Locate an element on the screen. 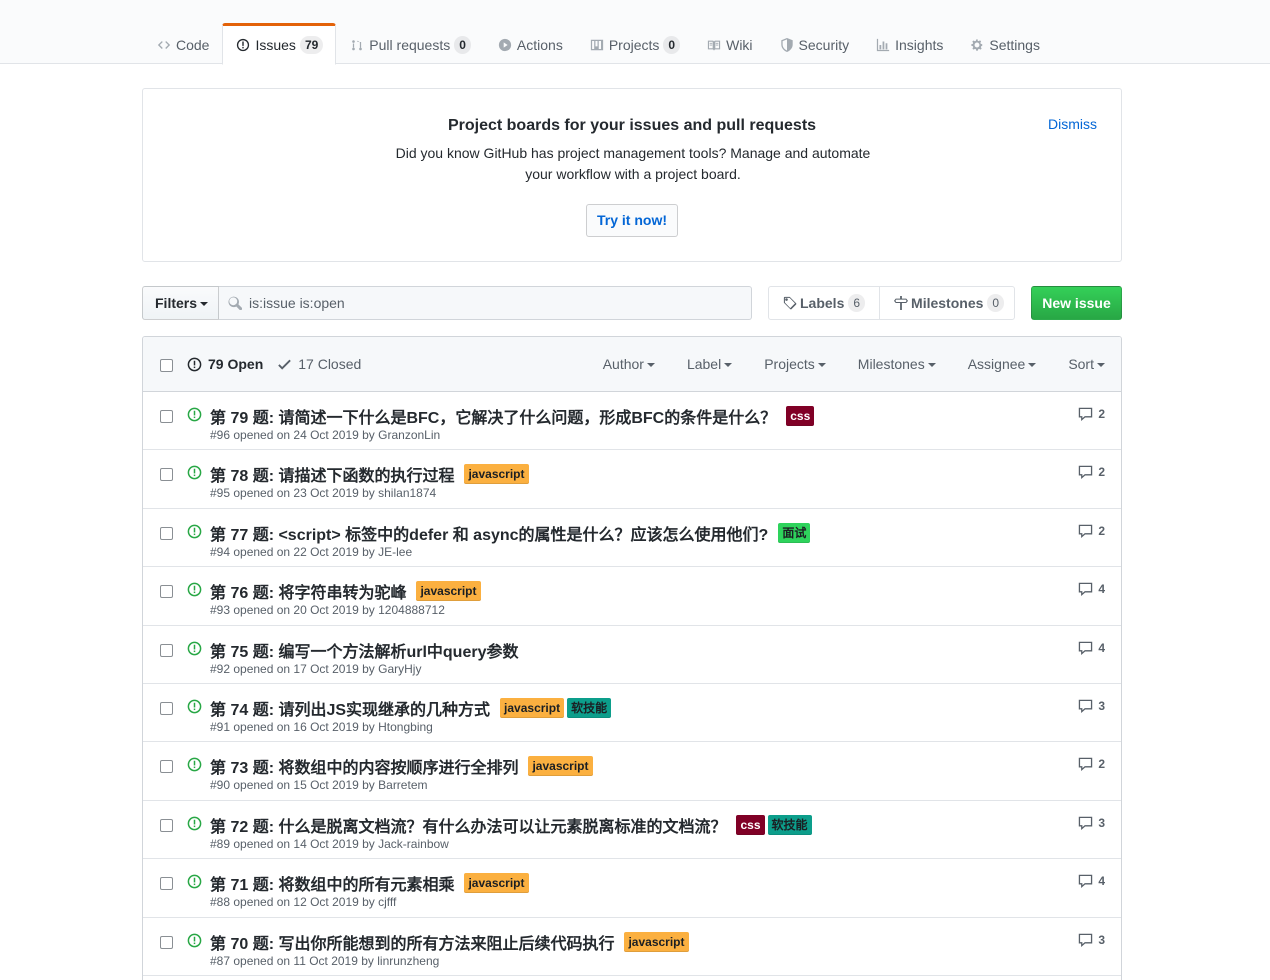 This screenshot has height=980, width=1270. issue-meta: #93 opened on 20 Oct 2019 by 1204888712 is located at coordinates (327, 610).